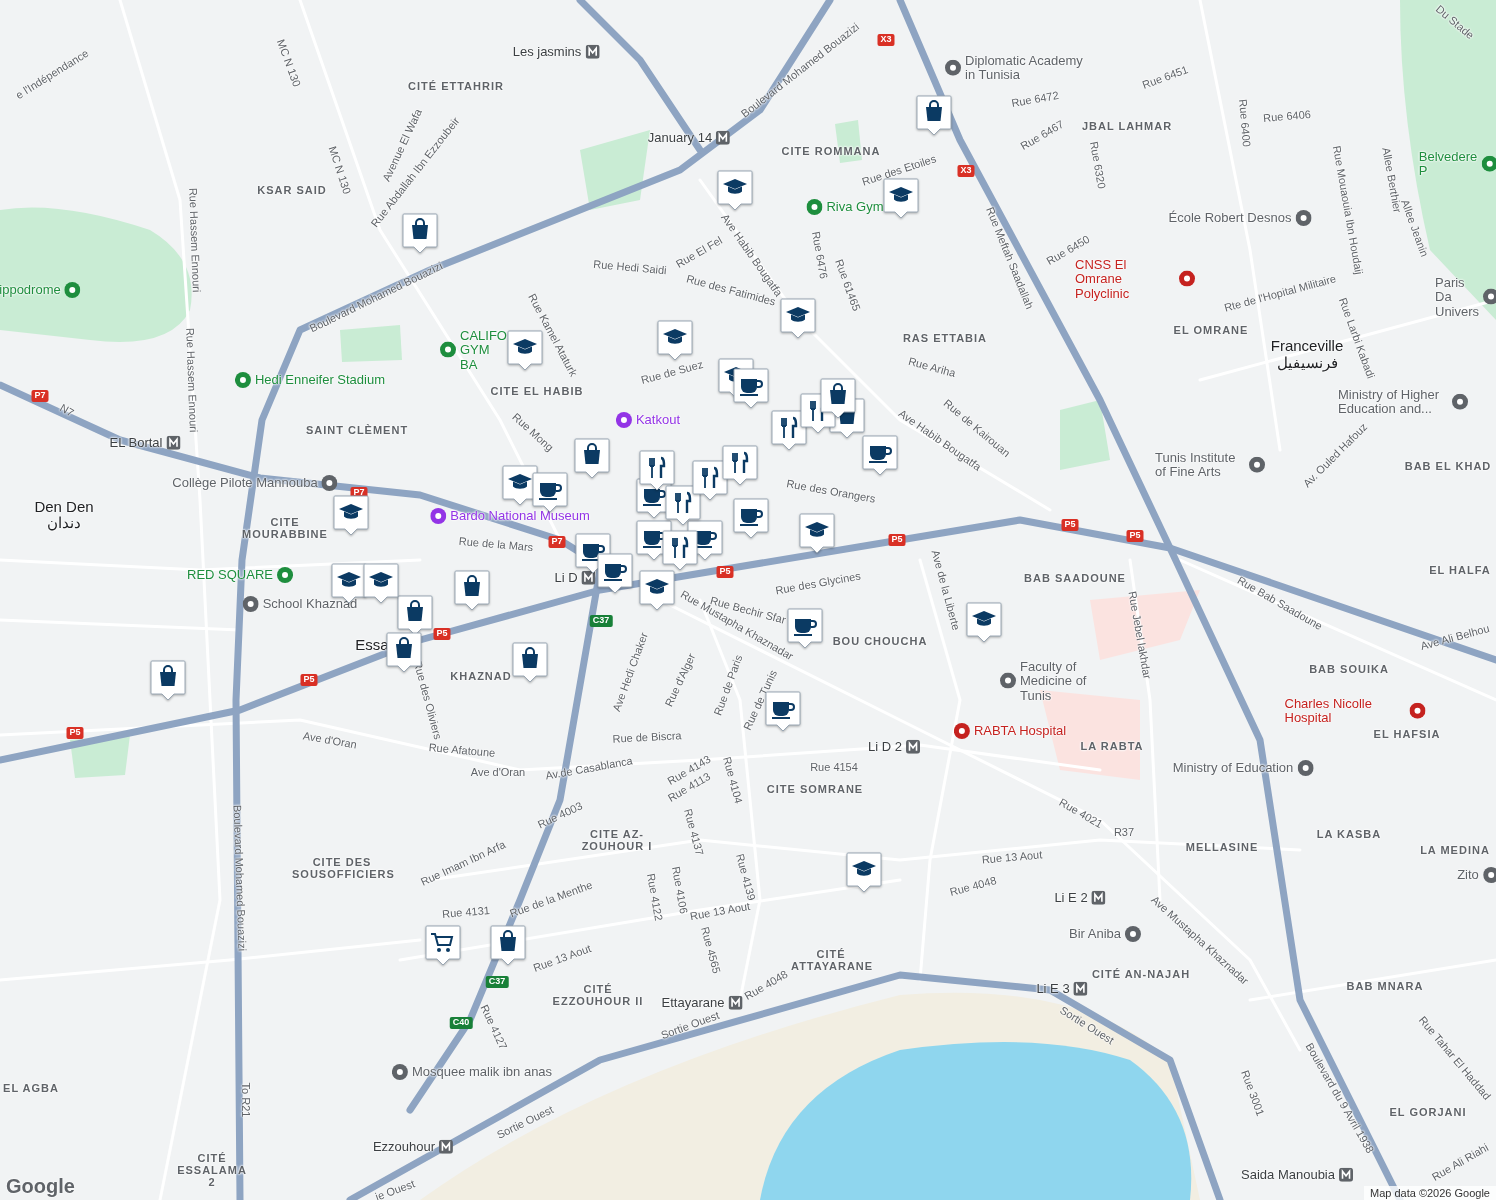  Describe the element at coordinates (557, 542) in the screenshot. I see `road-number-badge: P7` at that location.